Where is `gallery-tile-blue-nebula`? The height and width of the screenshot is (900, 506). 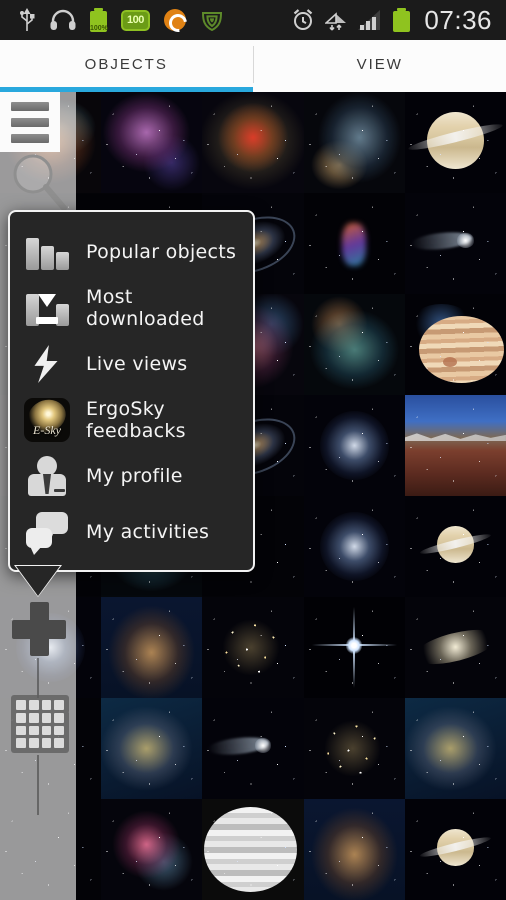
gallery-tile-blue-nebula is located at coordinates (354, 344).